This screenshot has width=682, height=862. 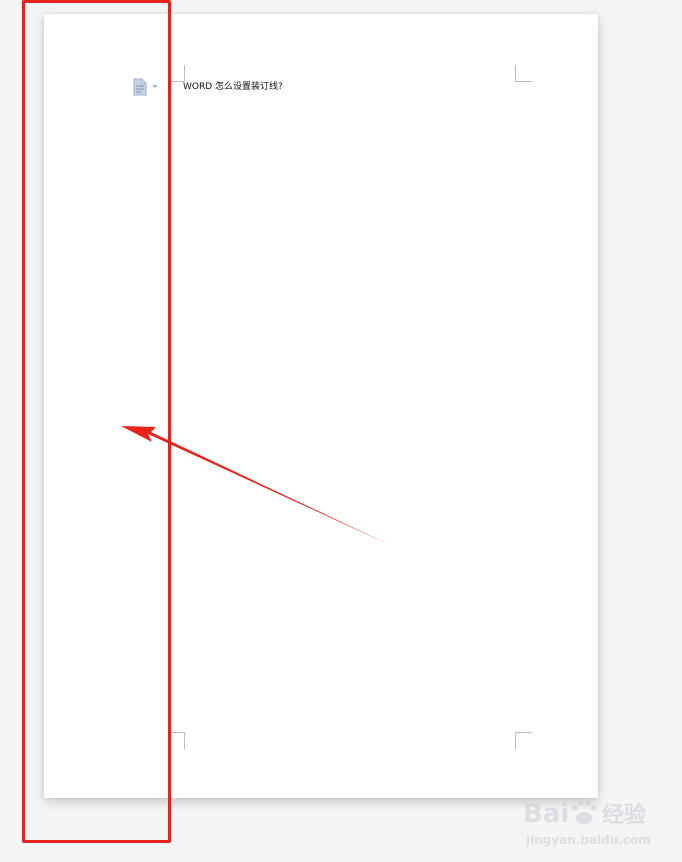 I want to click on baidu-jingyan-watermark: Bai 经验 jingyan.baidu.com, so click(x=587, y=823).